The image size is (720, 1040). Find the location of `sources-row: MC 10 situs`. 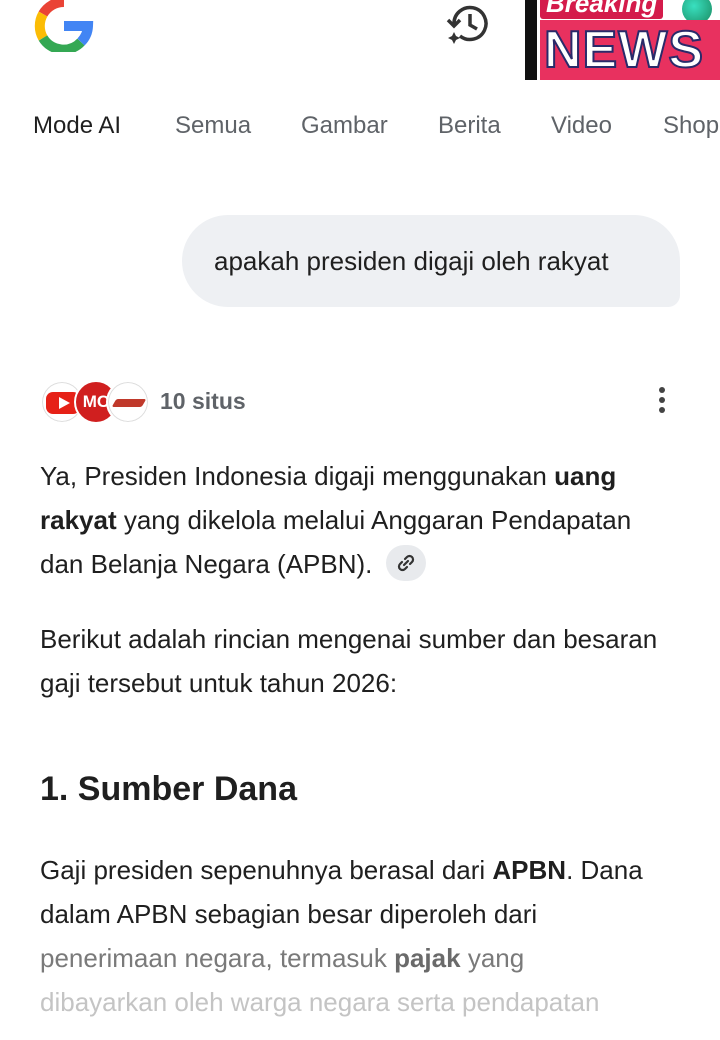

sources-row: MC 10 situs is located at coordinates (360, 402).